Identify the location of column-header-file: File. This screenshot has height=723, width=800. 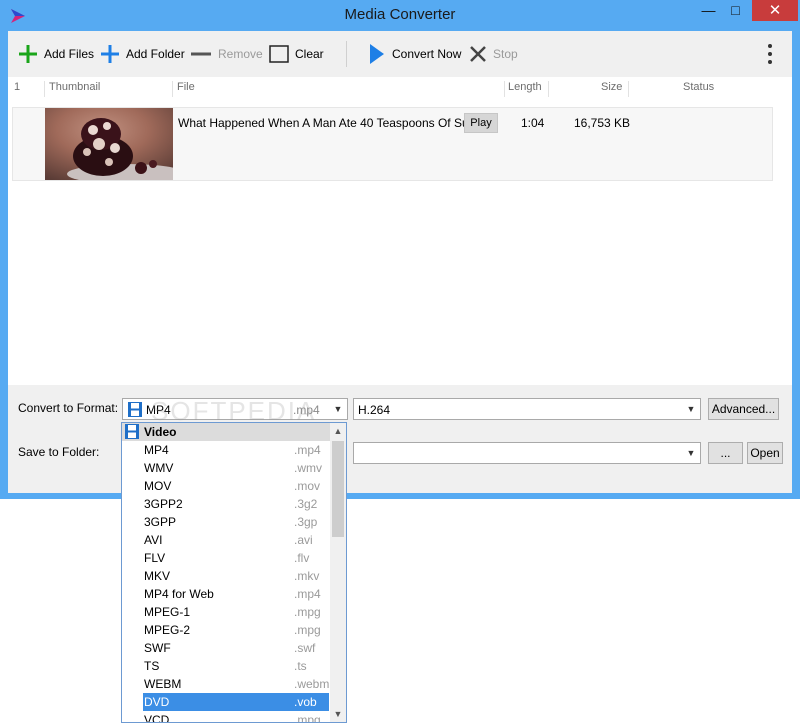
(186, 90).